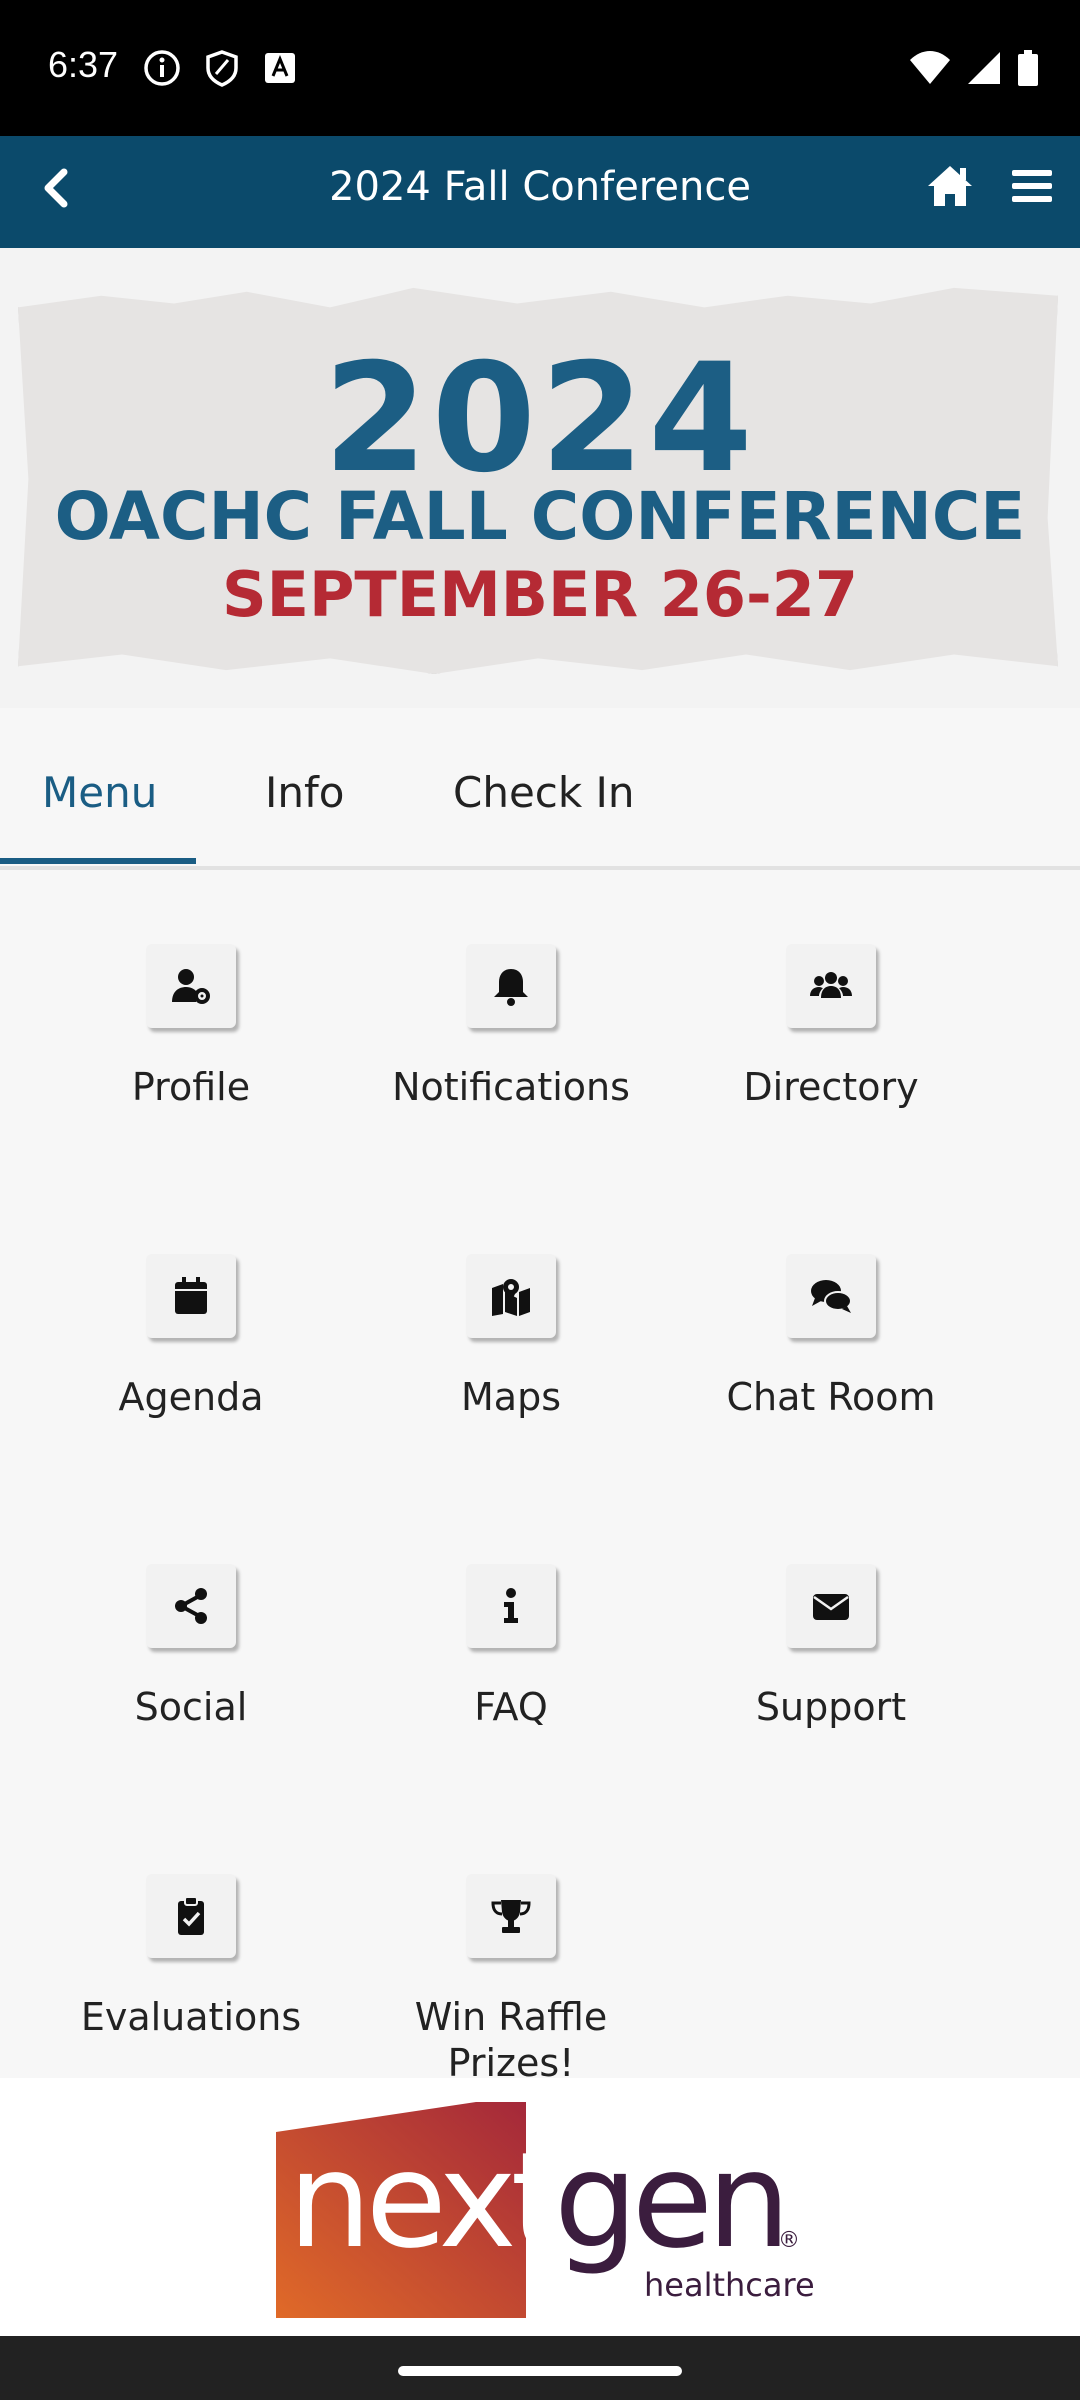 This screenshot has height=2400, width=1080. I want to click on banner-dates: SEPTEMBER 26-27, so click(539, 594).